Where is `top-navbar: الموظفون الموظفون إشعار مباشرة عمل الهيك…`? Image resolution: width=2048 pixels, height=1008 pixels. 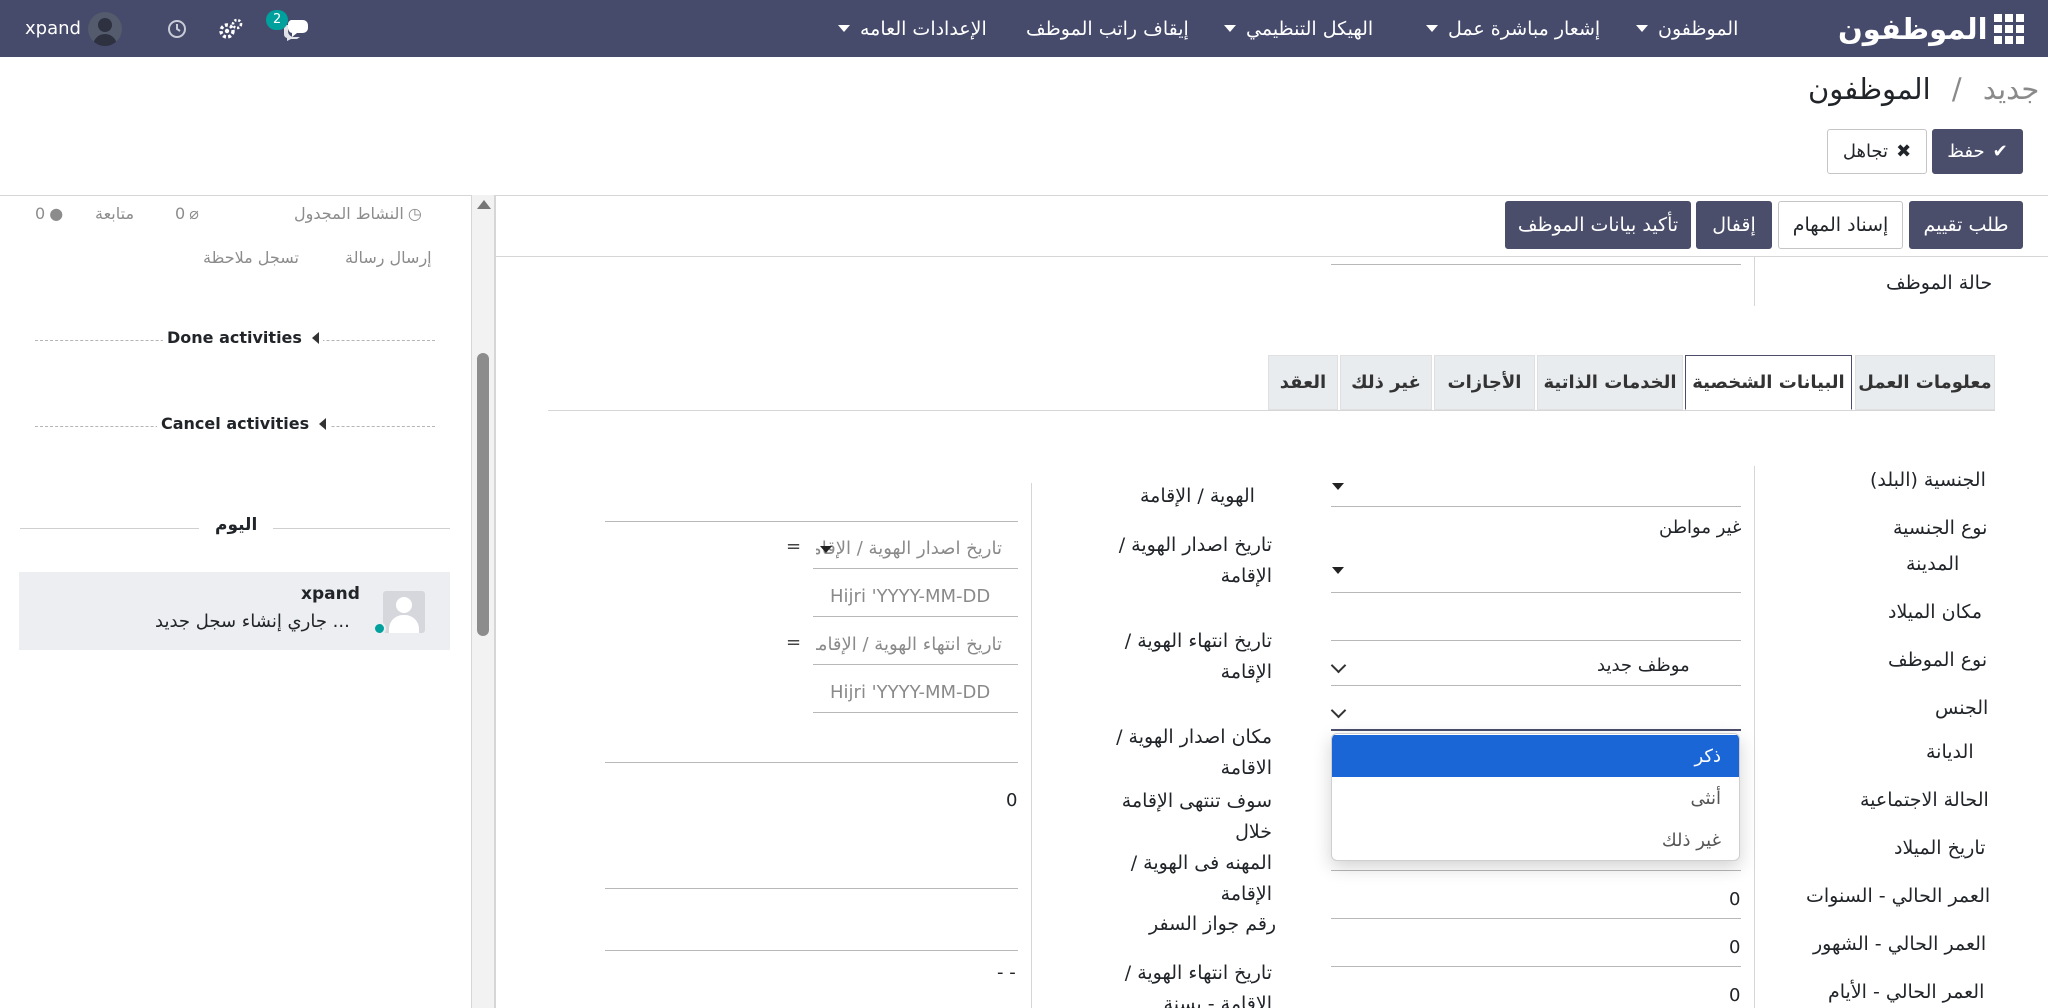 top-navbar: الموظفون الموظفون إشعار مباشرة عمل الهيك… is located at coordinates (1024, 28).